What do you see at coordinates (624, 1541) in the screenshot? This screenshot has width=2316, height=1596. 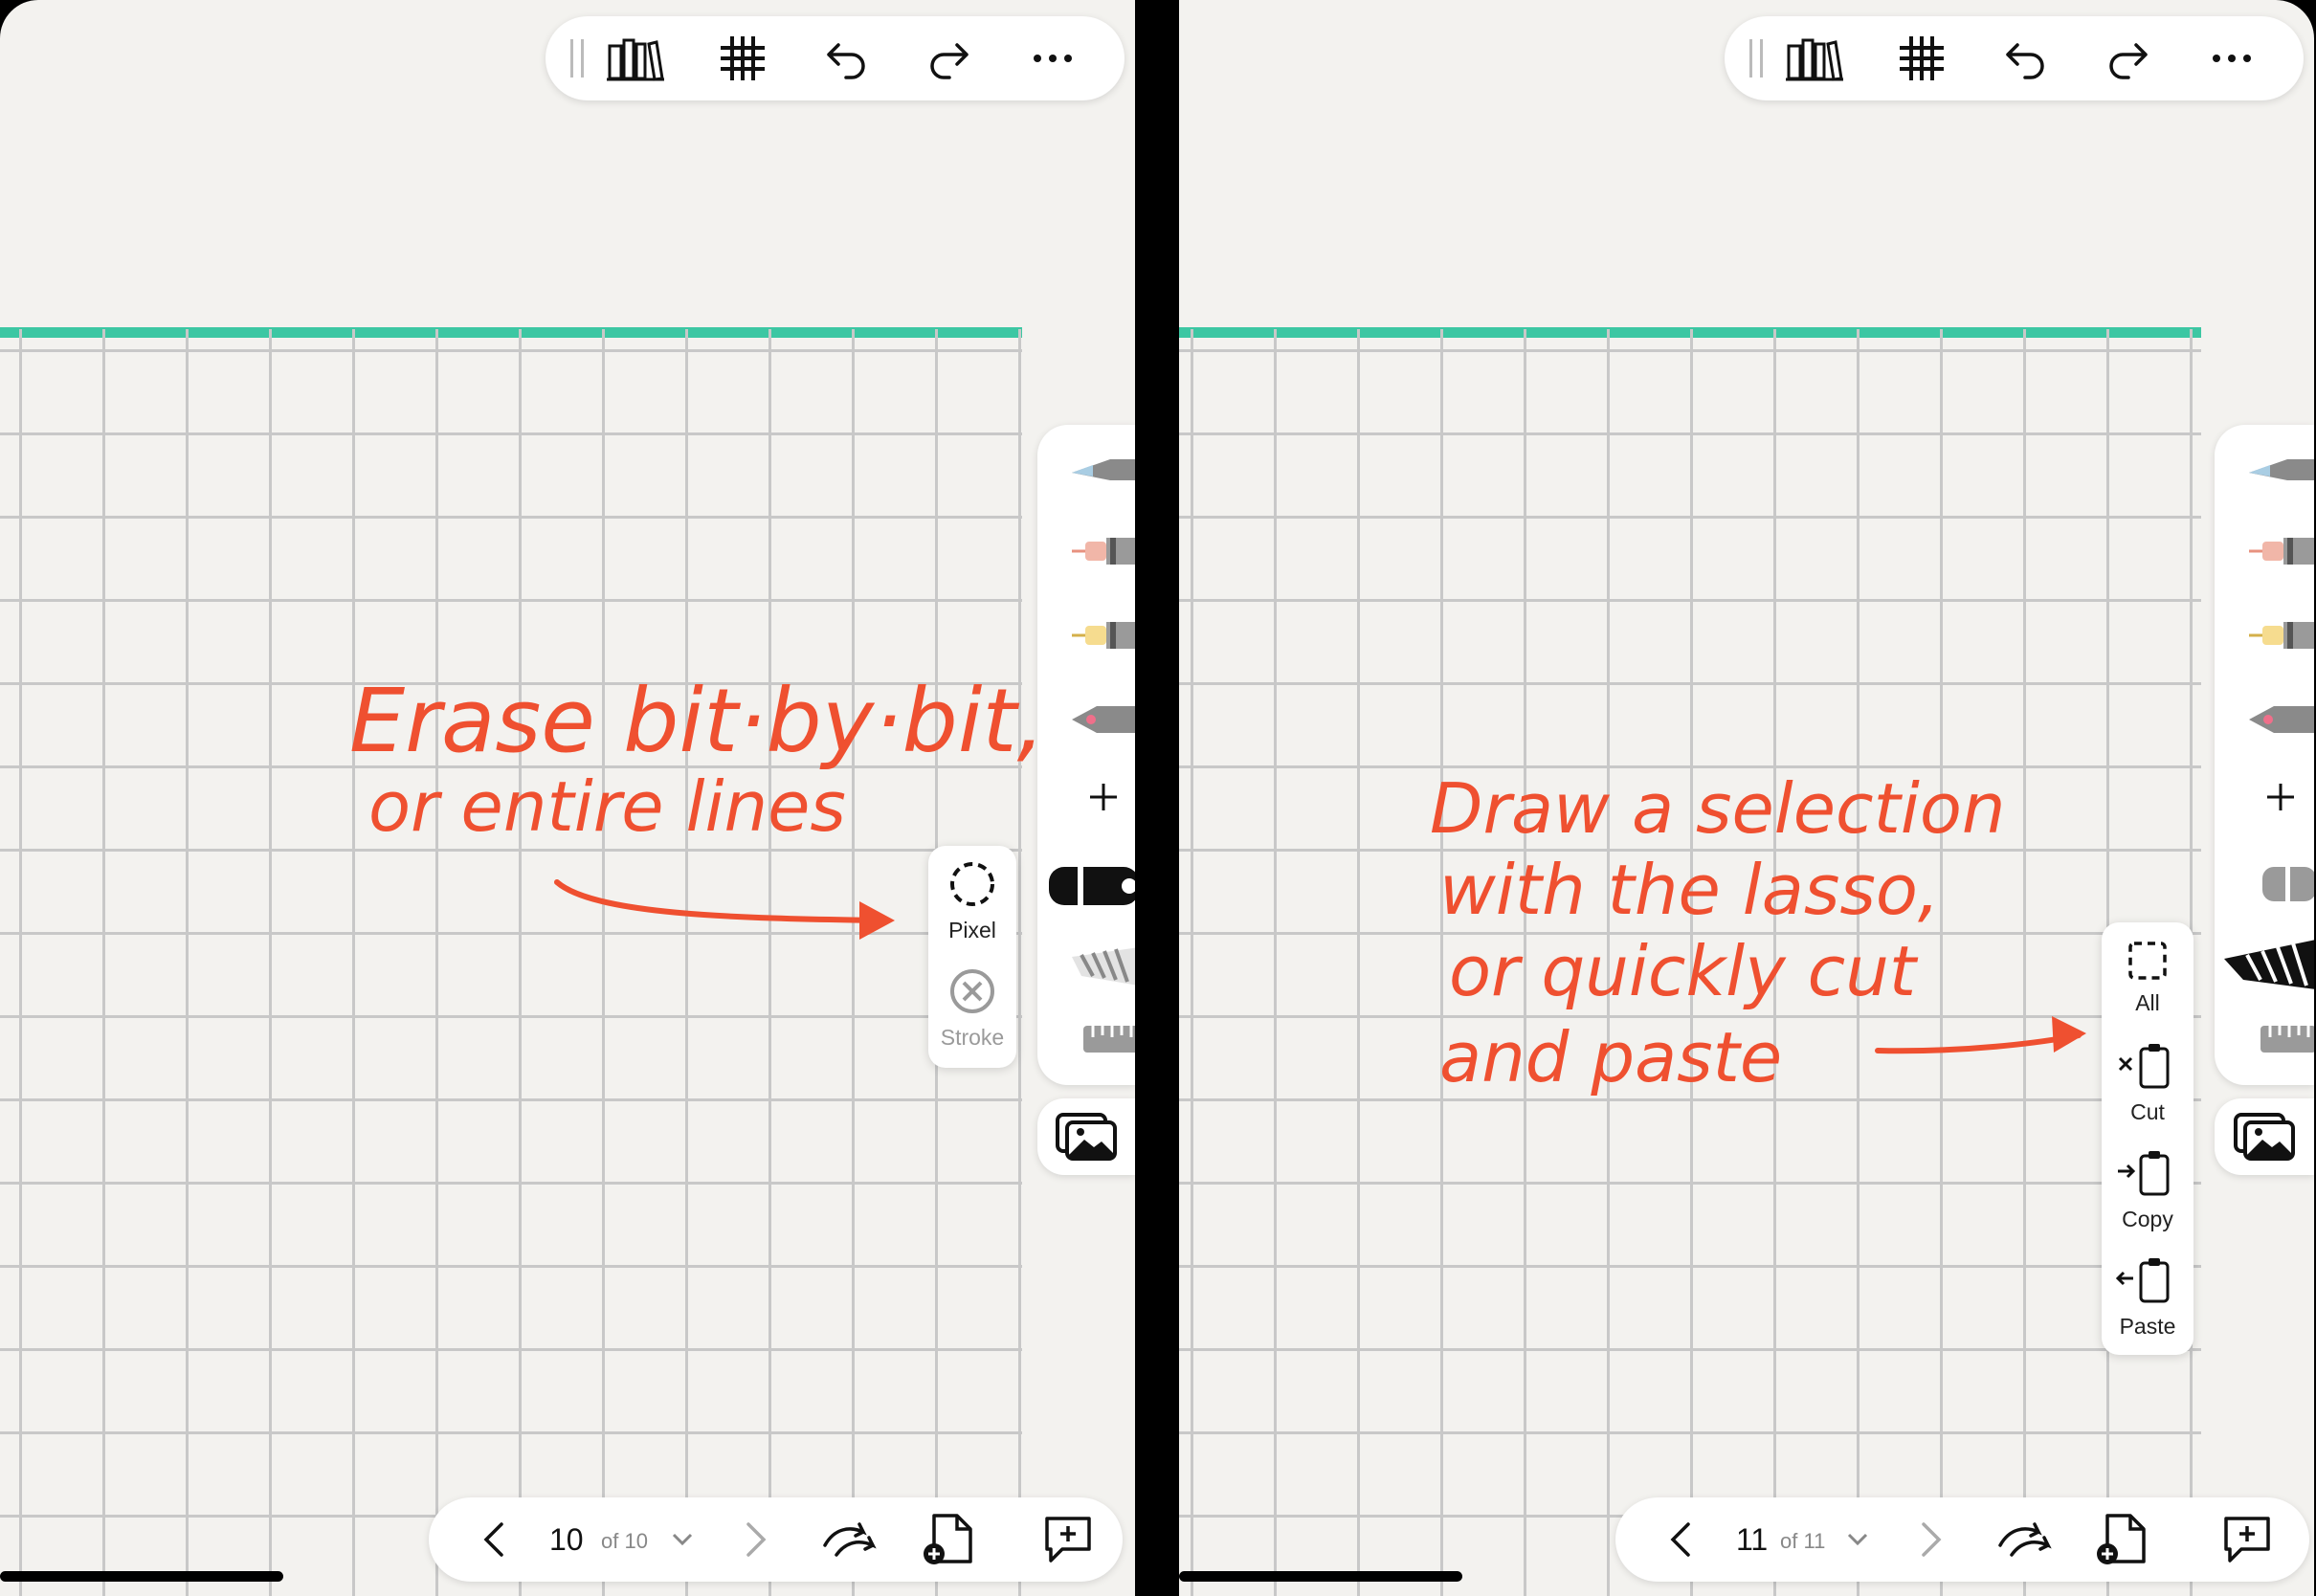 I see `page-total: of 10` at bounding box center [624, 1541].